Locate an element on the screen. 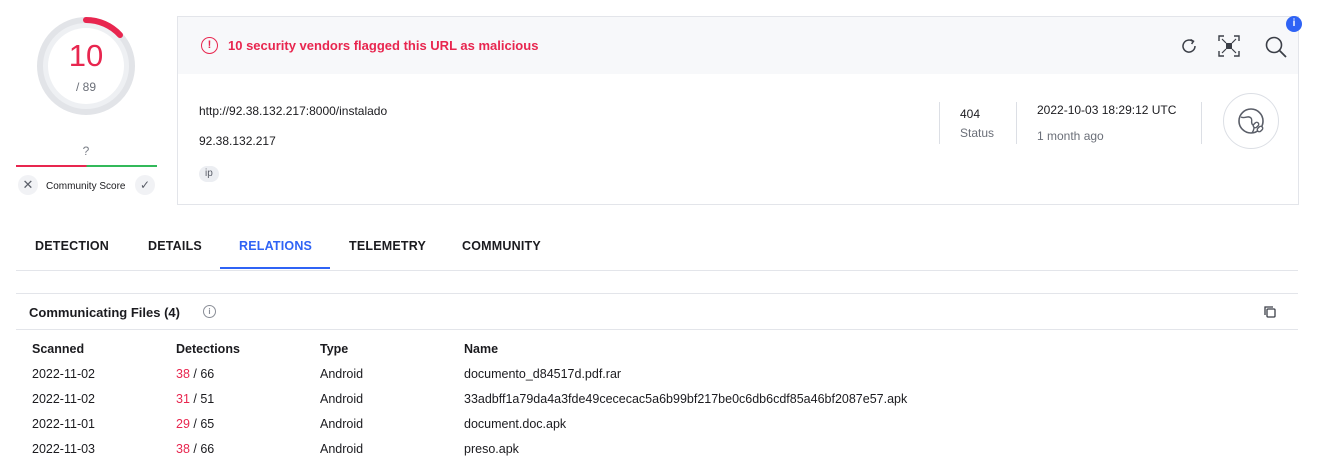  vote-harmless-button: ✓ is located at coordinates (145, 185).